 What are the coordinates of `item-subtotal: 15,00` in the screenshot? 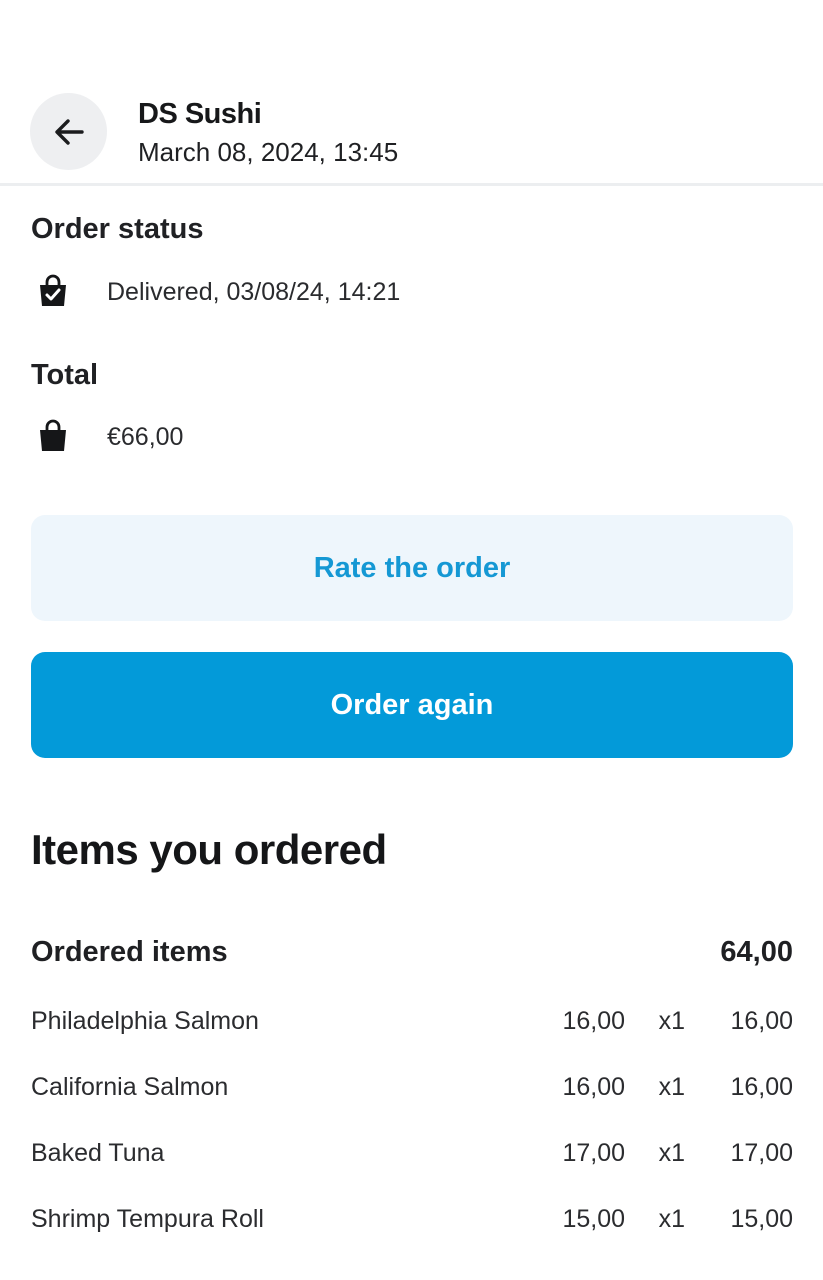 It's located at (761, 1219).